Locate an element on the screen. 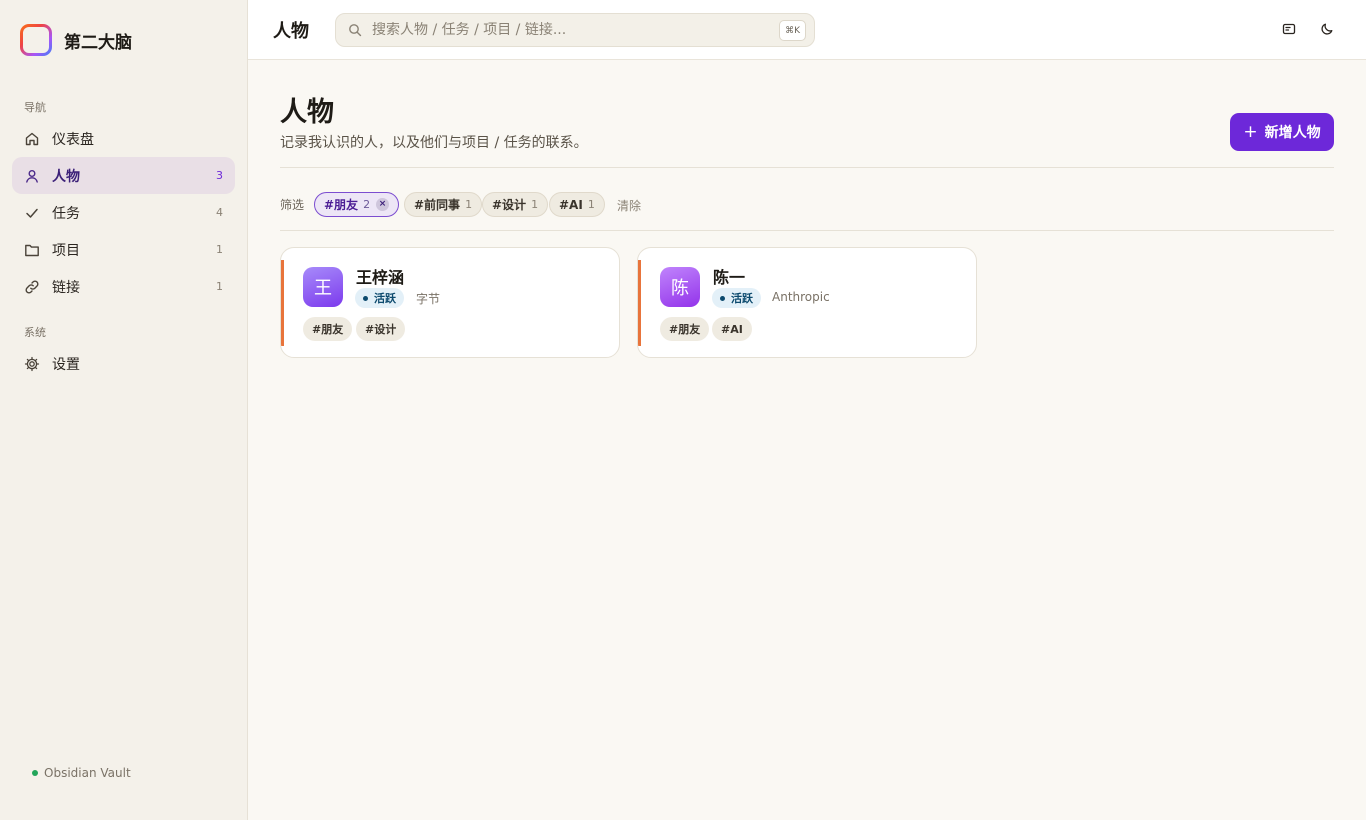  chip-count: 2 is located at coordinates (367, 204).